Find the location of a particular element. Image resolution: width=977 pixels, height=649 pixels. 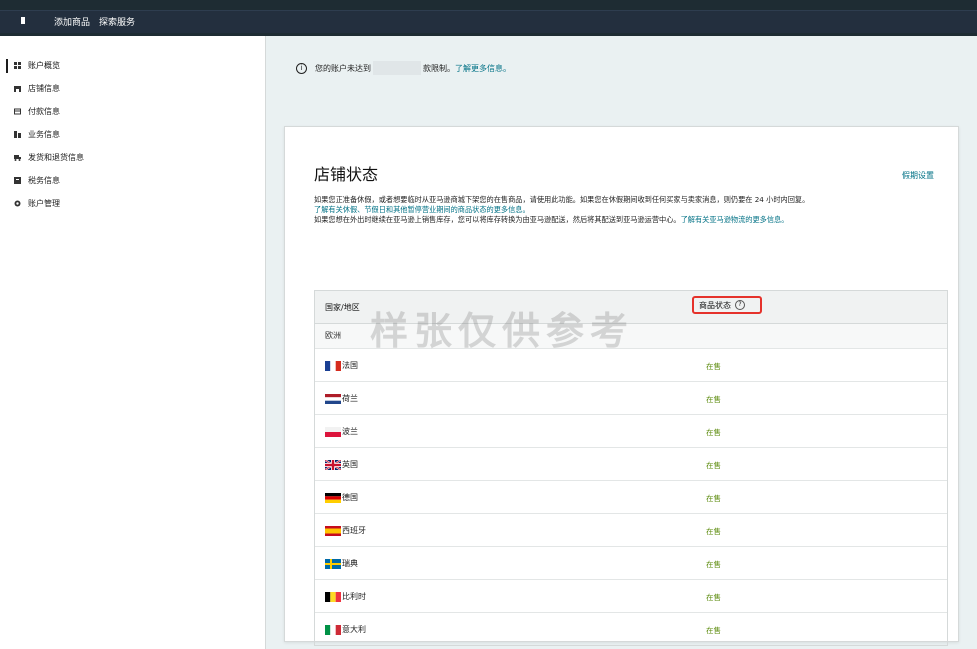

sidebar-item-label: 账户概览 is located at coordinates (44, 65).